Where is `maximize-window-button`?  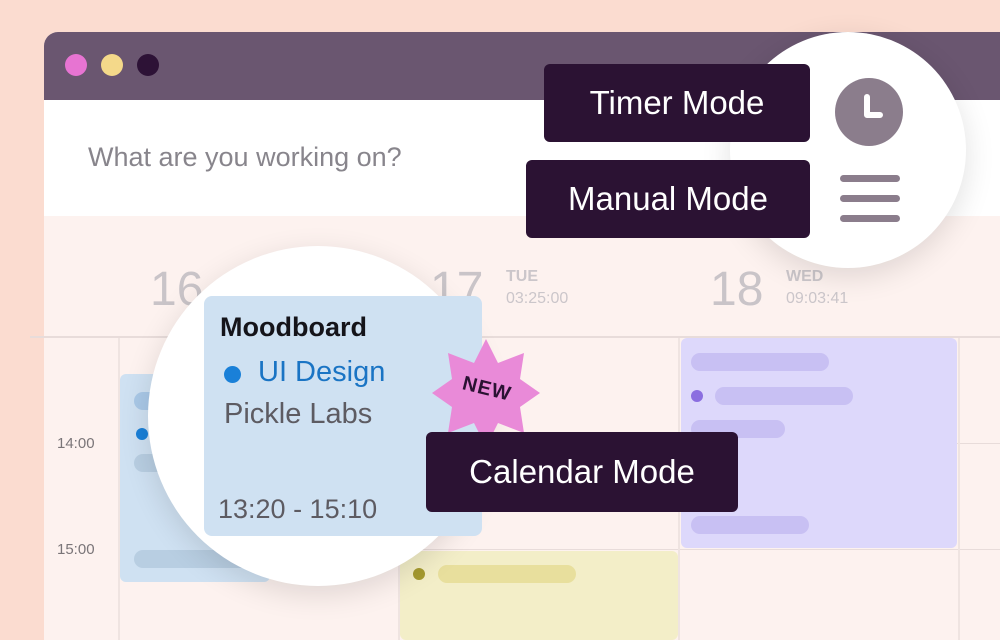
maximize-window-button is located at coordinates (148, 65).